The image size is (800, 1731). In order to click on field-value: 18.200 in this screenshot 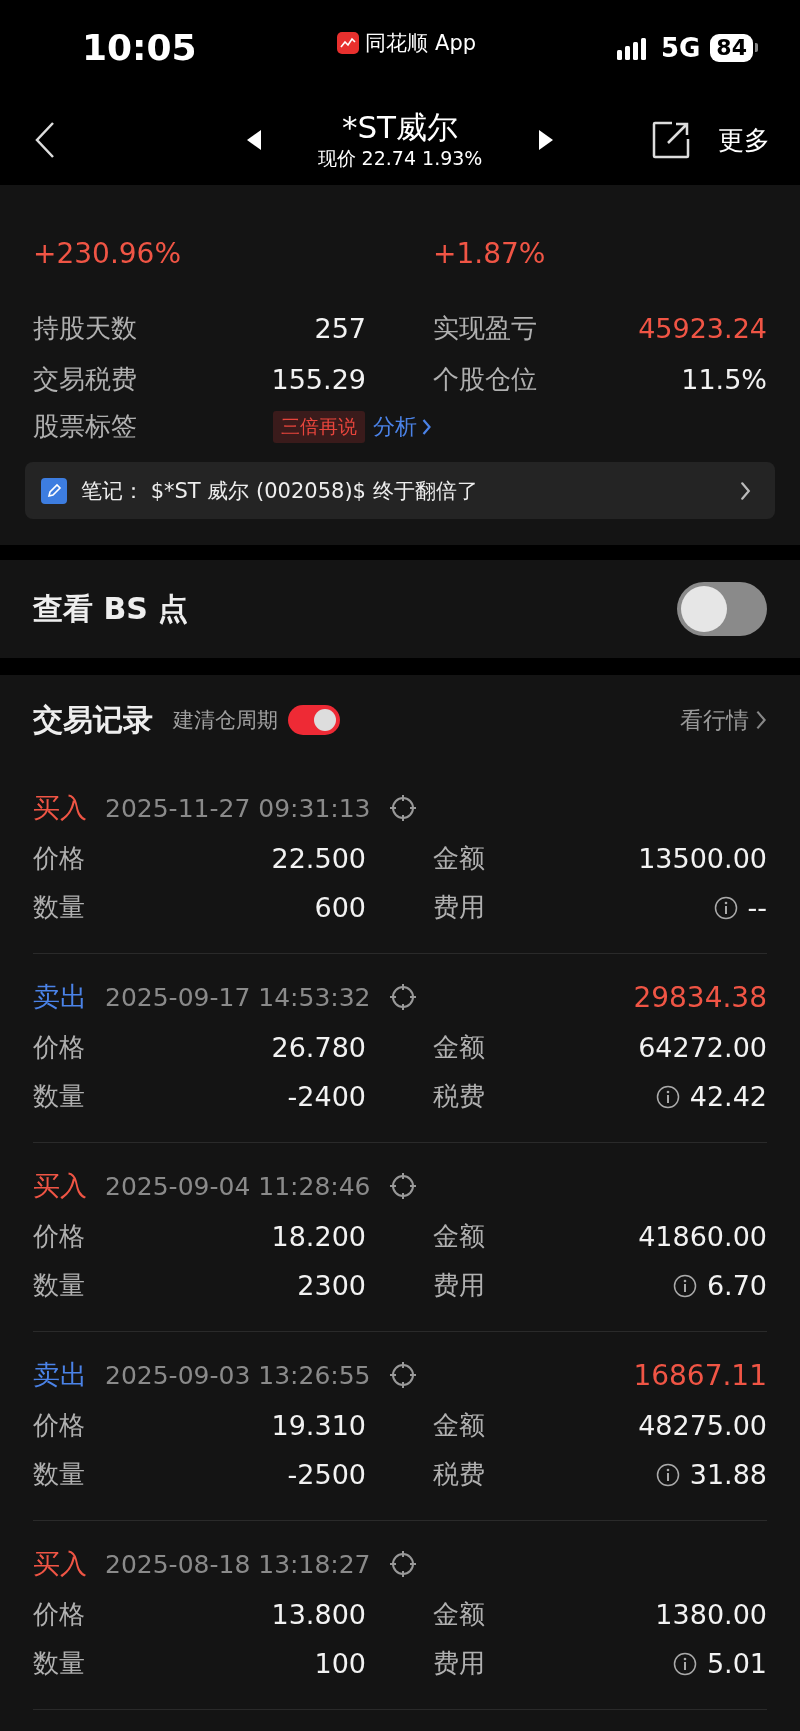, I will do `click(318, 1236)`.